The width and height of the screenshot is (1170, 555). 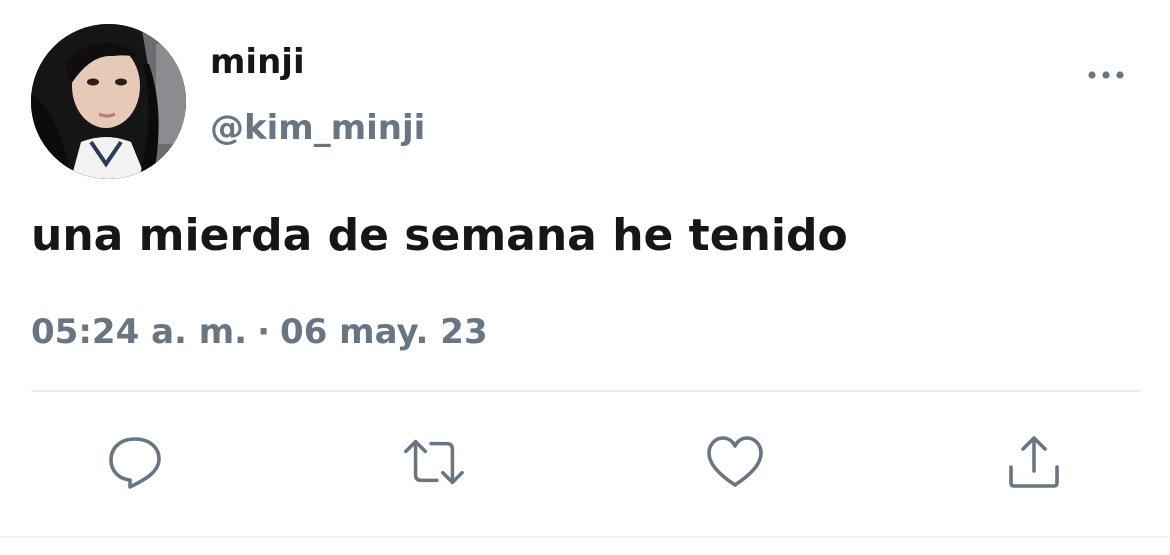 I want to click on timestamp: 05:24 a. m. · 06 may. 23, so click(x=259, y=332).